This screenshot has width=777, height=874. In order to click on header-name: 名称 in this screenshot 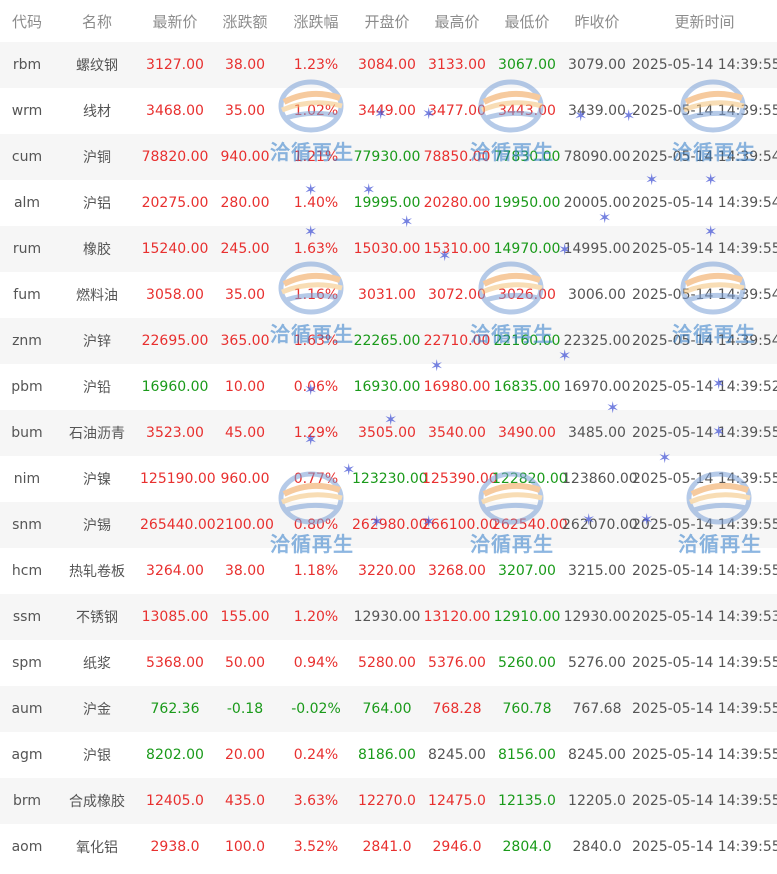, I will do `click(97, 21)`.